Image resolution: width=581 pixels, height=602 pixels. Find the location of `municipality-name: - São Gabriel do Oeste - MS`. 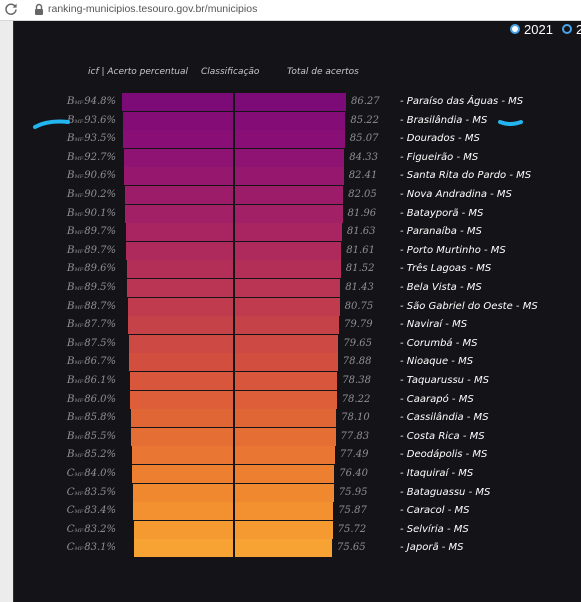

municipality-name: - São Gabriel do Oeste - MS is located at coordinates (469, 306).